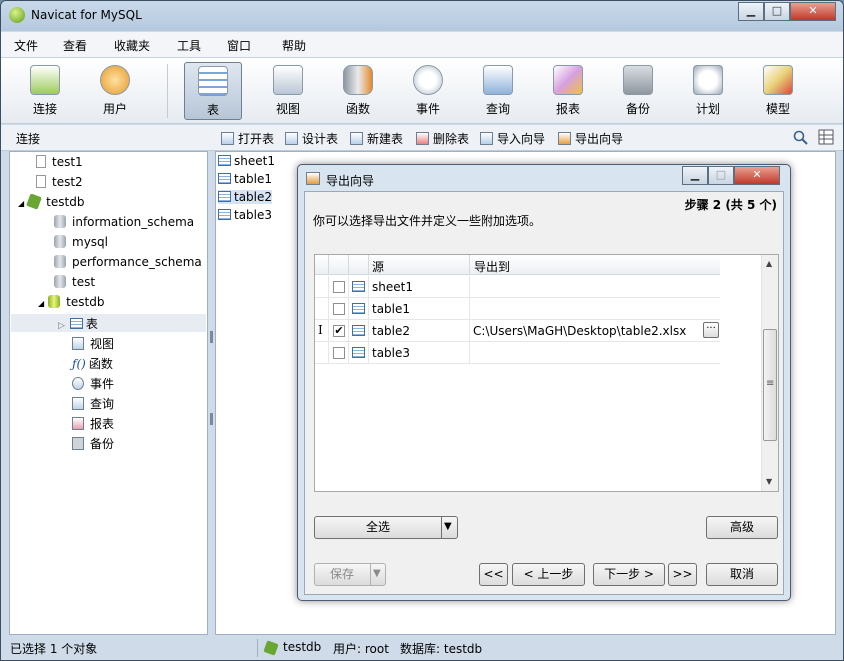  What do you see at coordinates (59, 162) in the screenshot?
I see `tree-connection-test1: test1` at bounding box center [59, 162].